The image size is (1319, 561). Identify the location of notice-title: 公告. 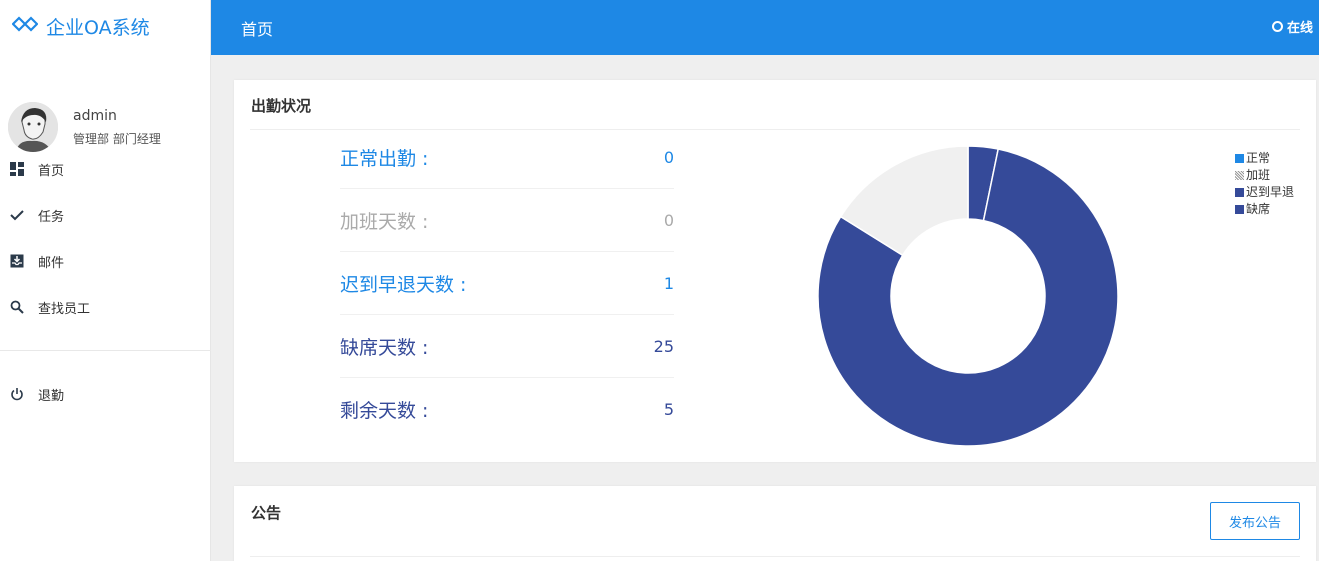
(266, 513).